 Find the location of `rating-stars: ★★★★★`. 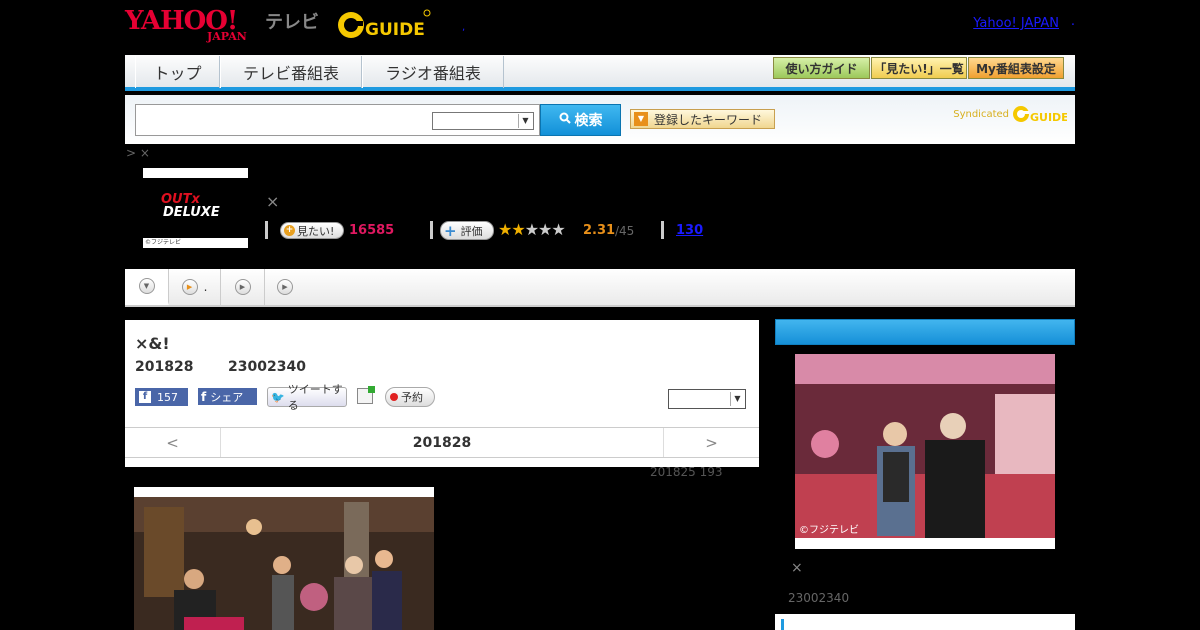

rating-stars: ★★★★★ is located at coordinates (532, 229).